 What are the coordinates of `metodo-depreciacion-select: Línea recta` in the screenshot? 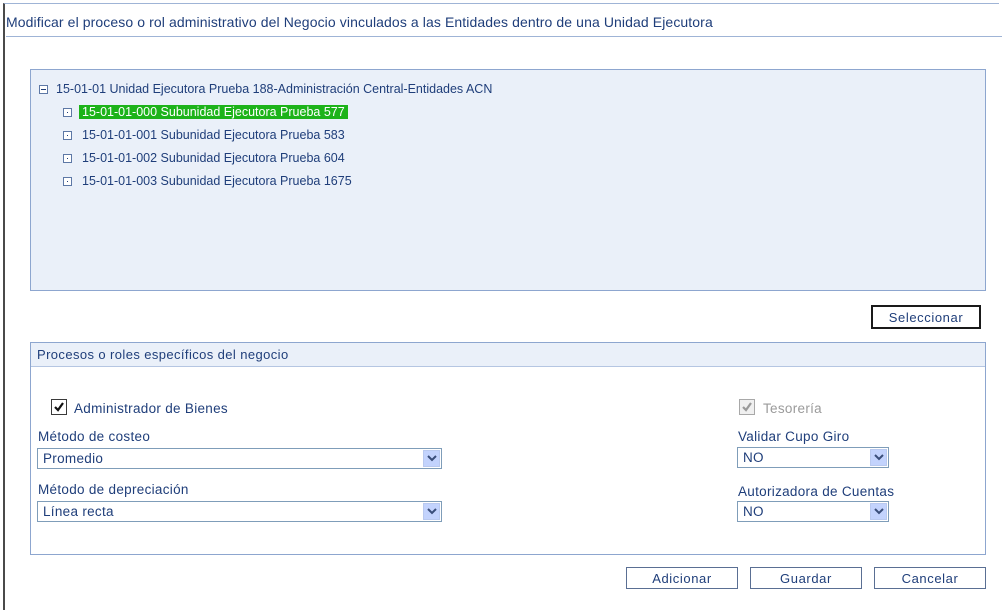 It's located at (239, 511).